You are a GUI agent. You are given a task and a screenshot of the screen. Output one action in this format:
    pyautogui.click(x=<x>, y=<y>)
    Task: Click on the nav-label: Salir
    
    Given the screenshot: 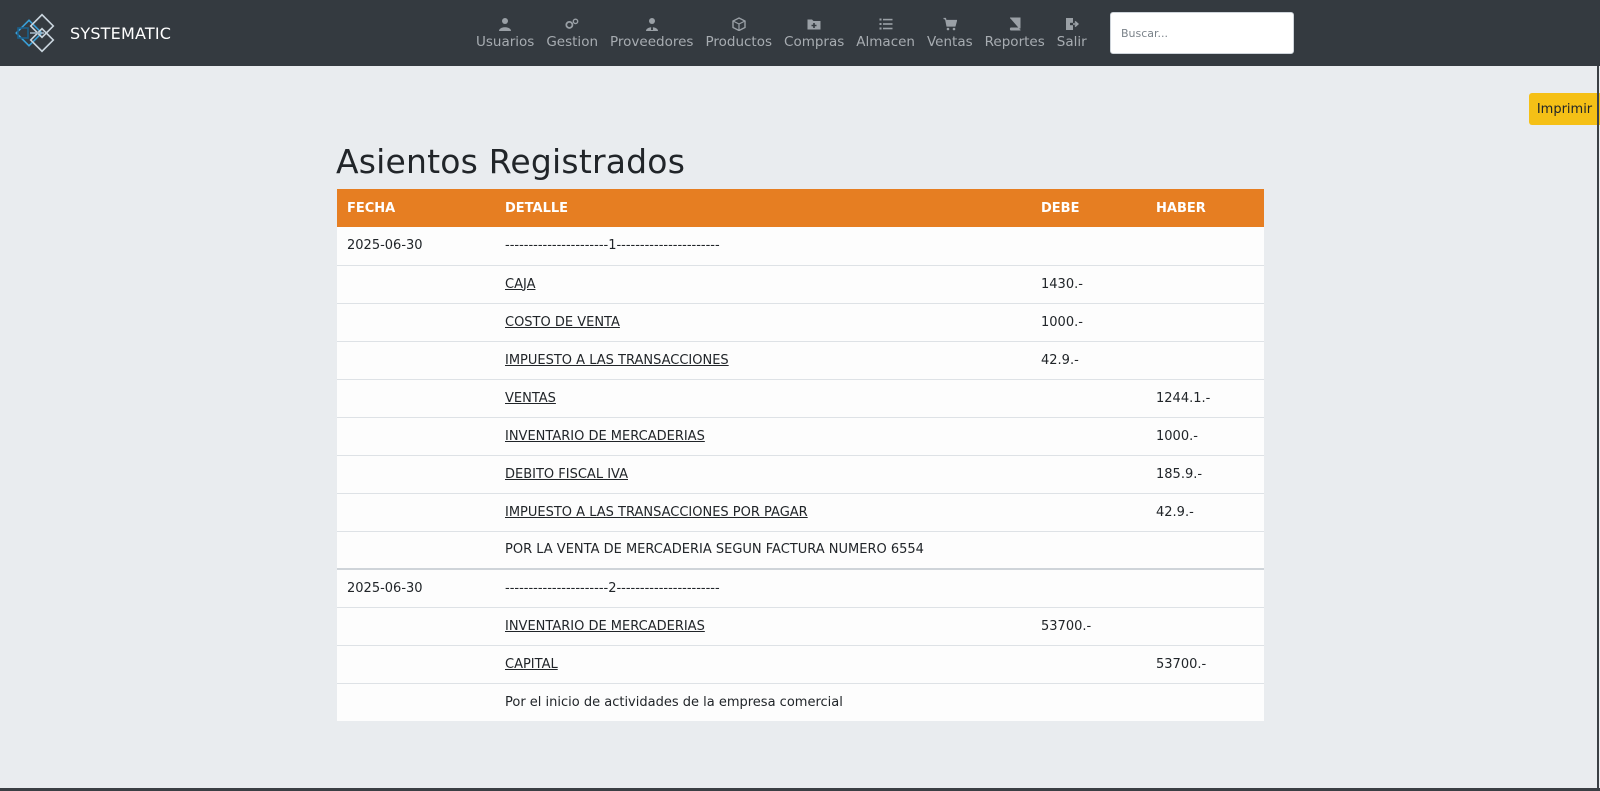 What is the action you would take?
    pyautogui.click(x=1071, y=41)
    